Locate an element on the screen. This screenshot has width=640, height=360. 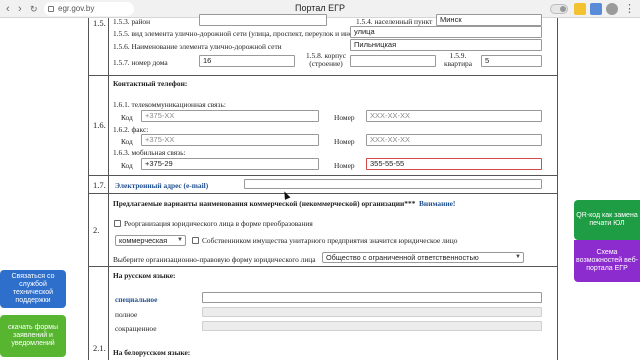
legal-form-selected: Общество с ограниченной ответственностью is located at coordinates (402, 257).